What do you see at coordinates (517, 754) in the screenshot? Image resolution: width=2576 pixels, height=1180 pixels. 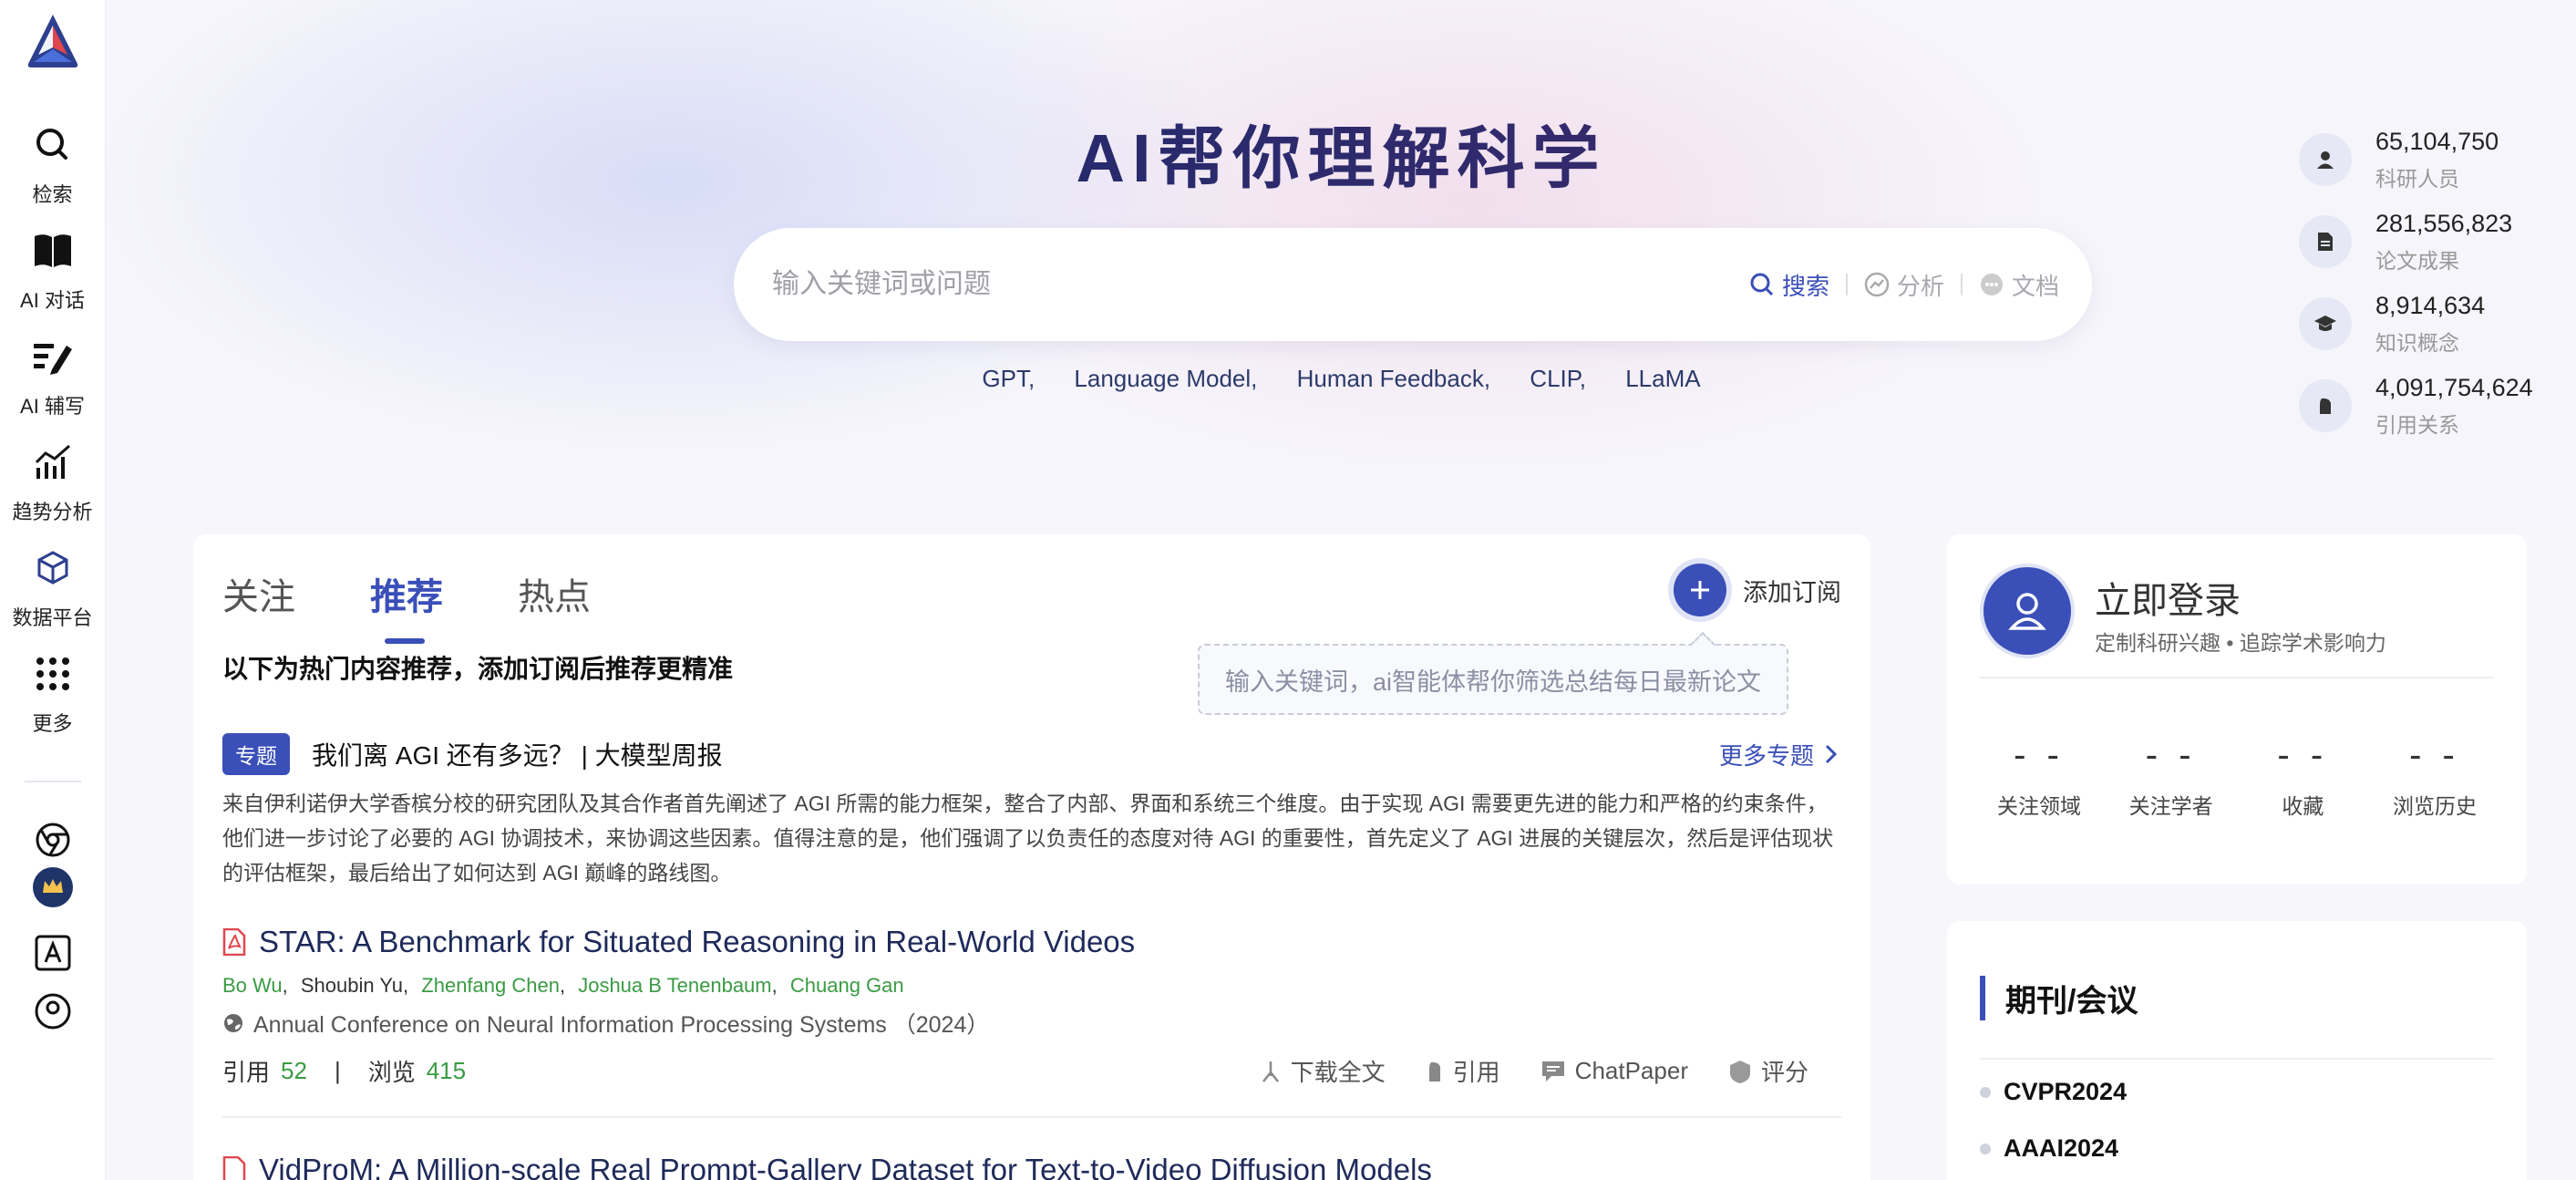 I see `topic-title: 我们离 AGI 还有多远？ | 大模型周报` at bounding box center [517, 754].